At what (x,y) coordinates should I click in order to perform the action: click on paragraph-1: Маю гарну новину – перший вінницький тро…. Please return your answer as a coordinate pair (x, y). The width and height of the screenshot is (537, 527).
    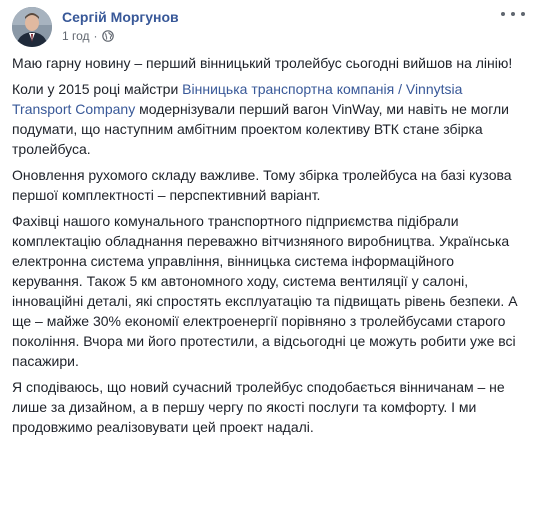
    Looking at the image, I should click on (262, 63).